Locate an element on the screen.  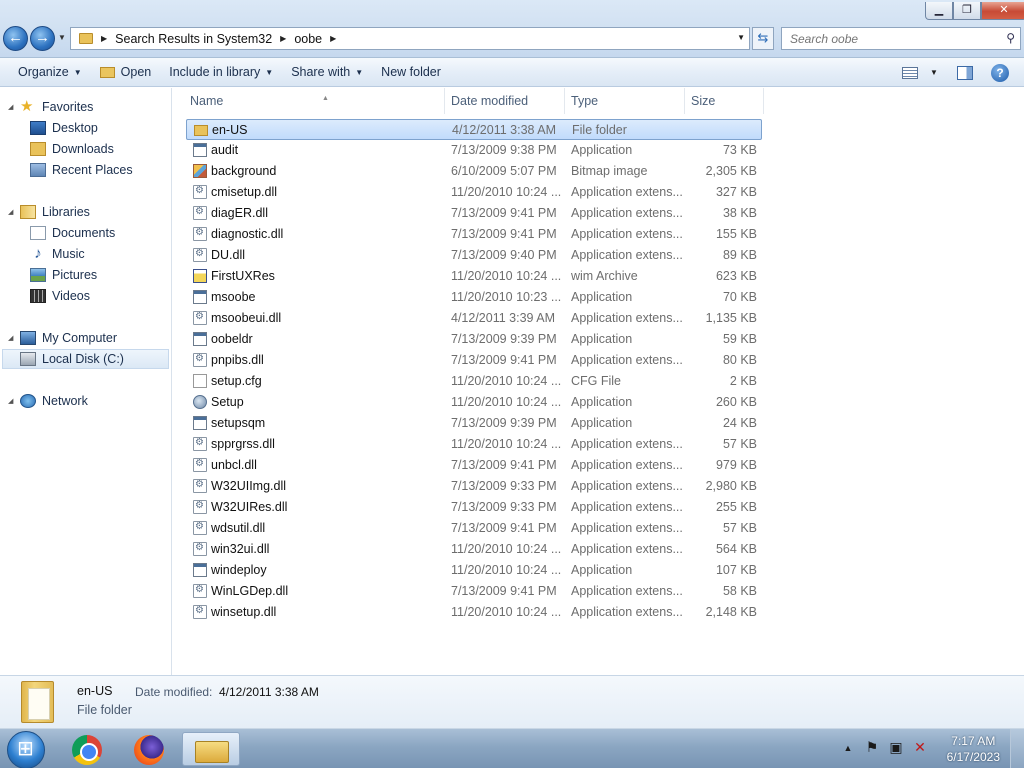
sidebar-item-network: Network is located at coordinates (54, 401).